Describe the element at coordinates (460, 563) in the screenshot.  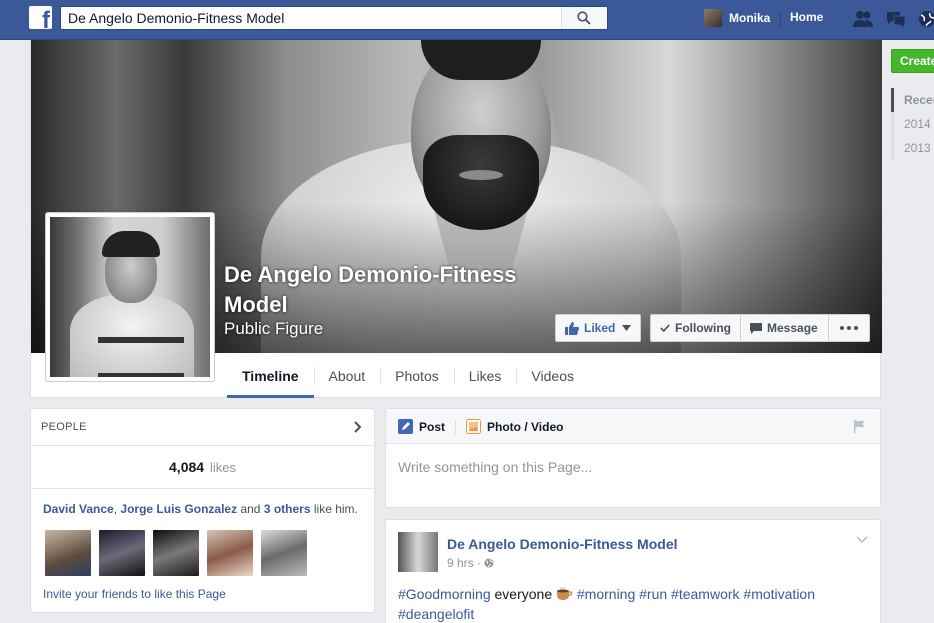
I see `post-timestamp: 9 hrs` at that location.